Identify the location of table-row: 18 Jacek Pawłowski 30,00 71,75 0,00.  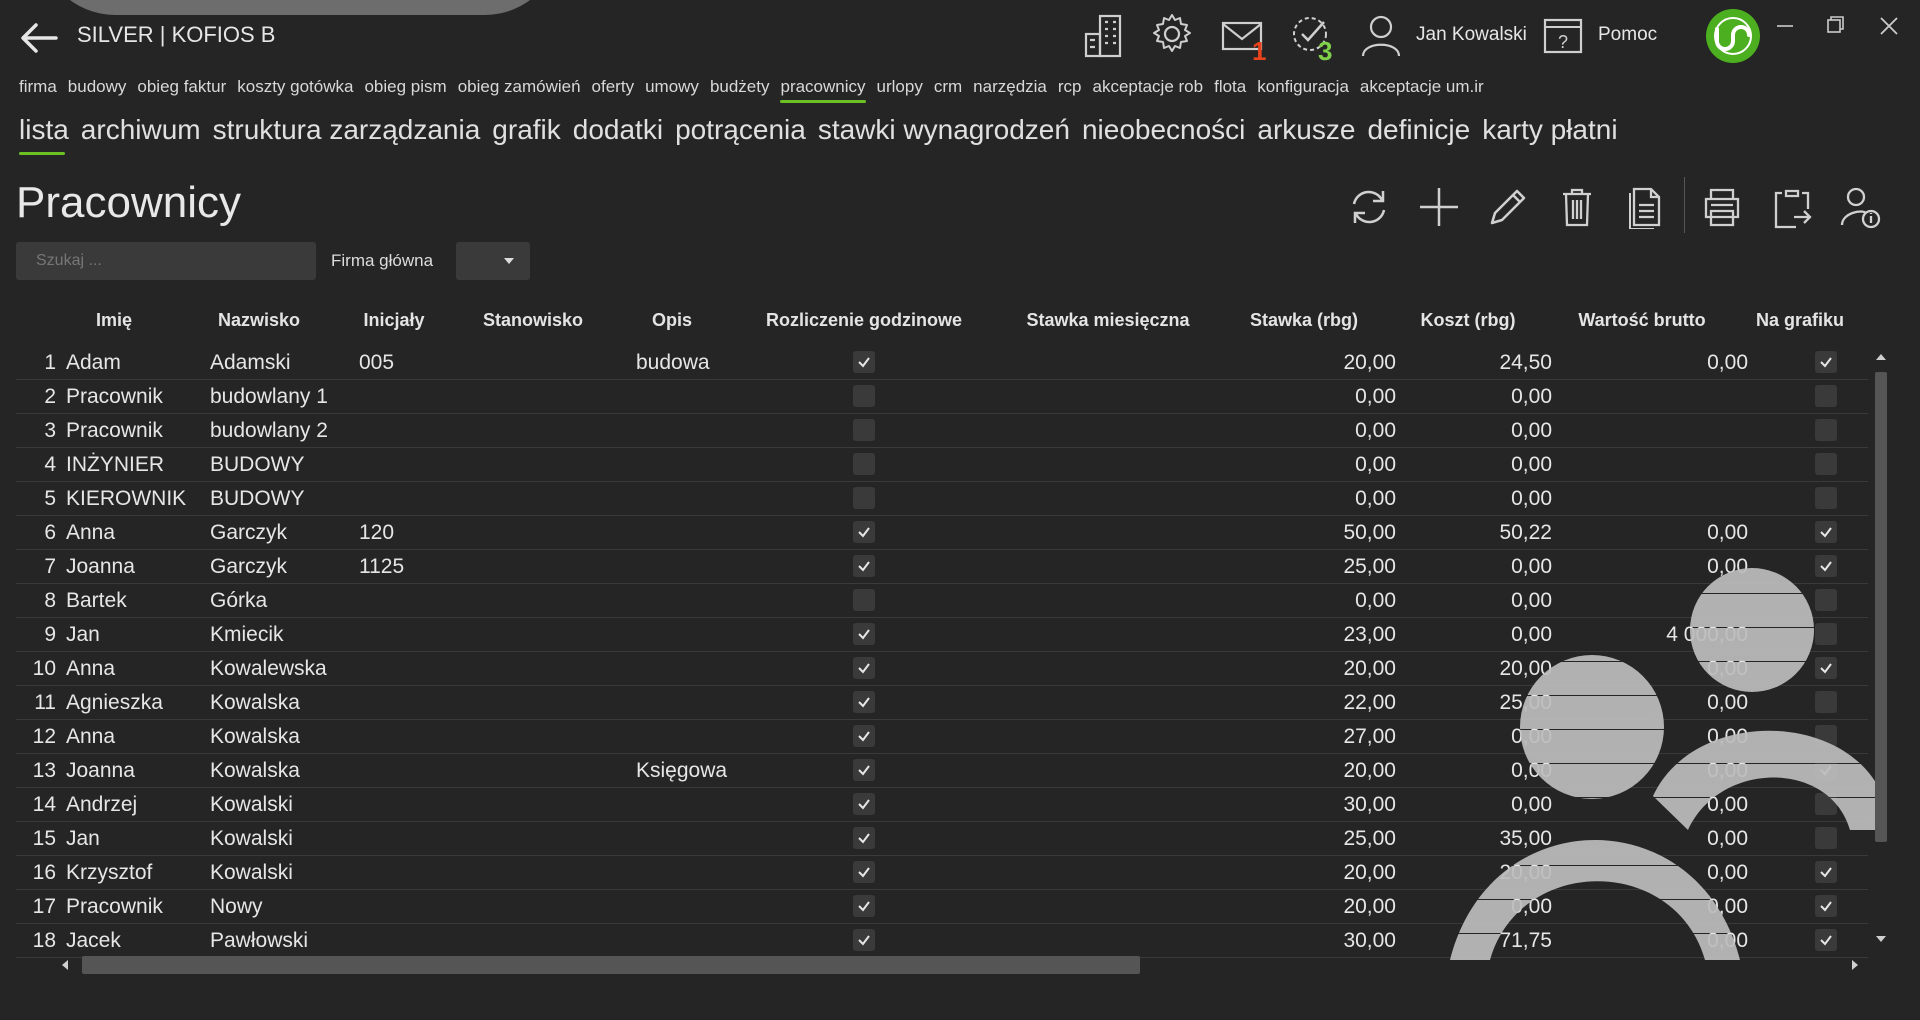
(942, 940).